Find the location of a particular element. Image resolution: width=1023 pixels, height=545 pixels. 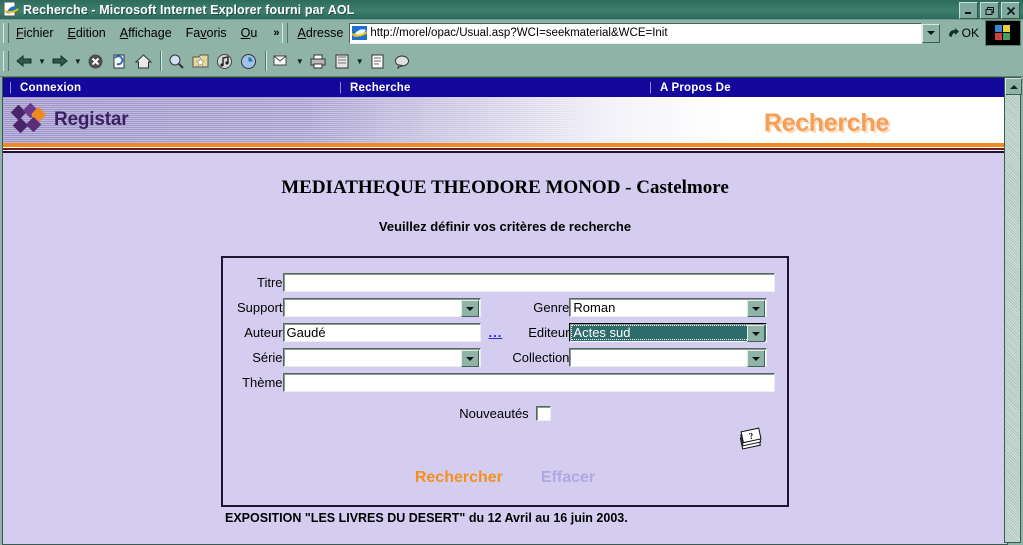

titre-input is located at coordinates (528, 282).